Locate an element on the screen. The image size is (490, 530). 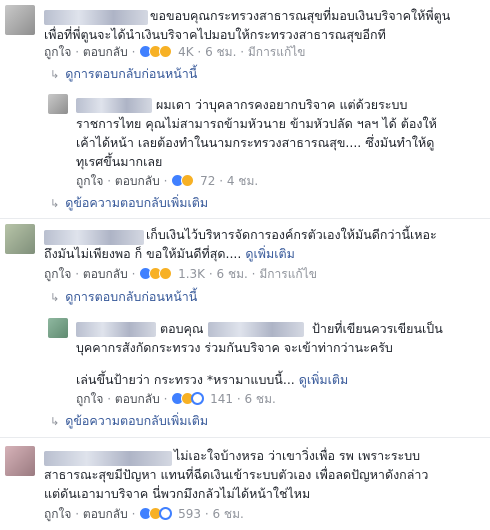
reply-text-line: ทุเรศขึ้นมากเลย is located at coordinates (119, 161).